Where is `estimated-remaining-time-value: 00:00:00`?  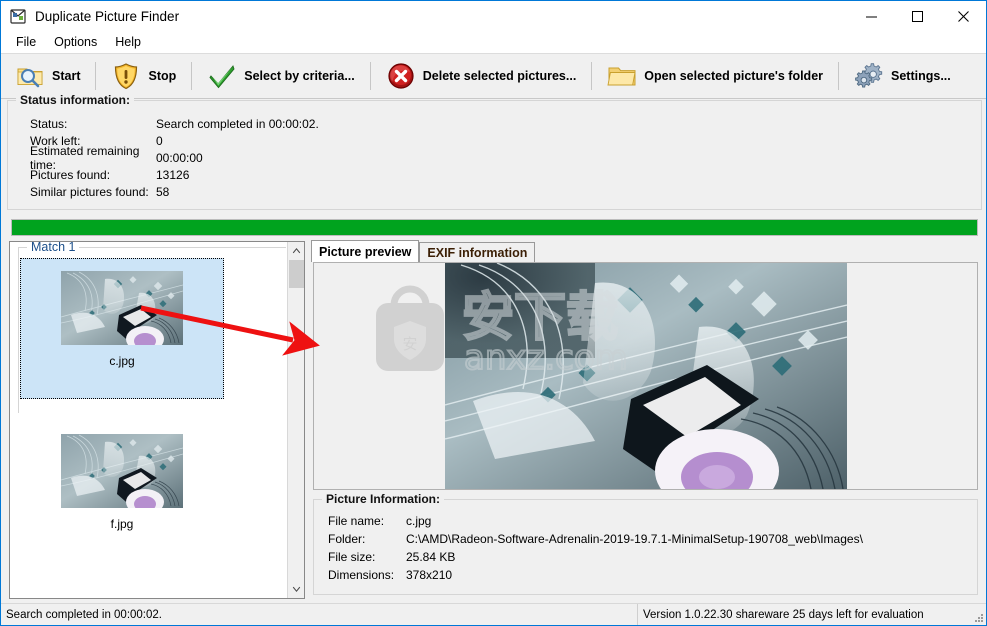 estimated-remaining-time-value: 00:00:00 is located at coordinates (179, 157).